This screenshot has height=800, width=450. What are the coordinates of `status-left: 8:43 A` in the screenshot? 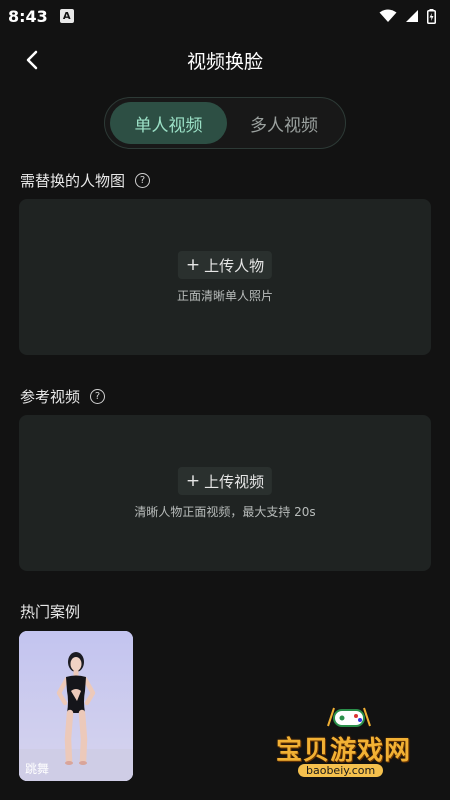 It's located at (41, 16).